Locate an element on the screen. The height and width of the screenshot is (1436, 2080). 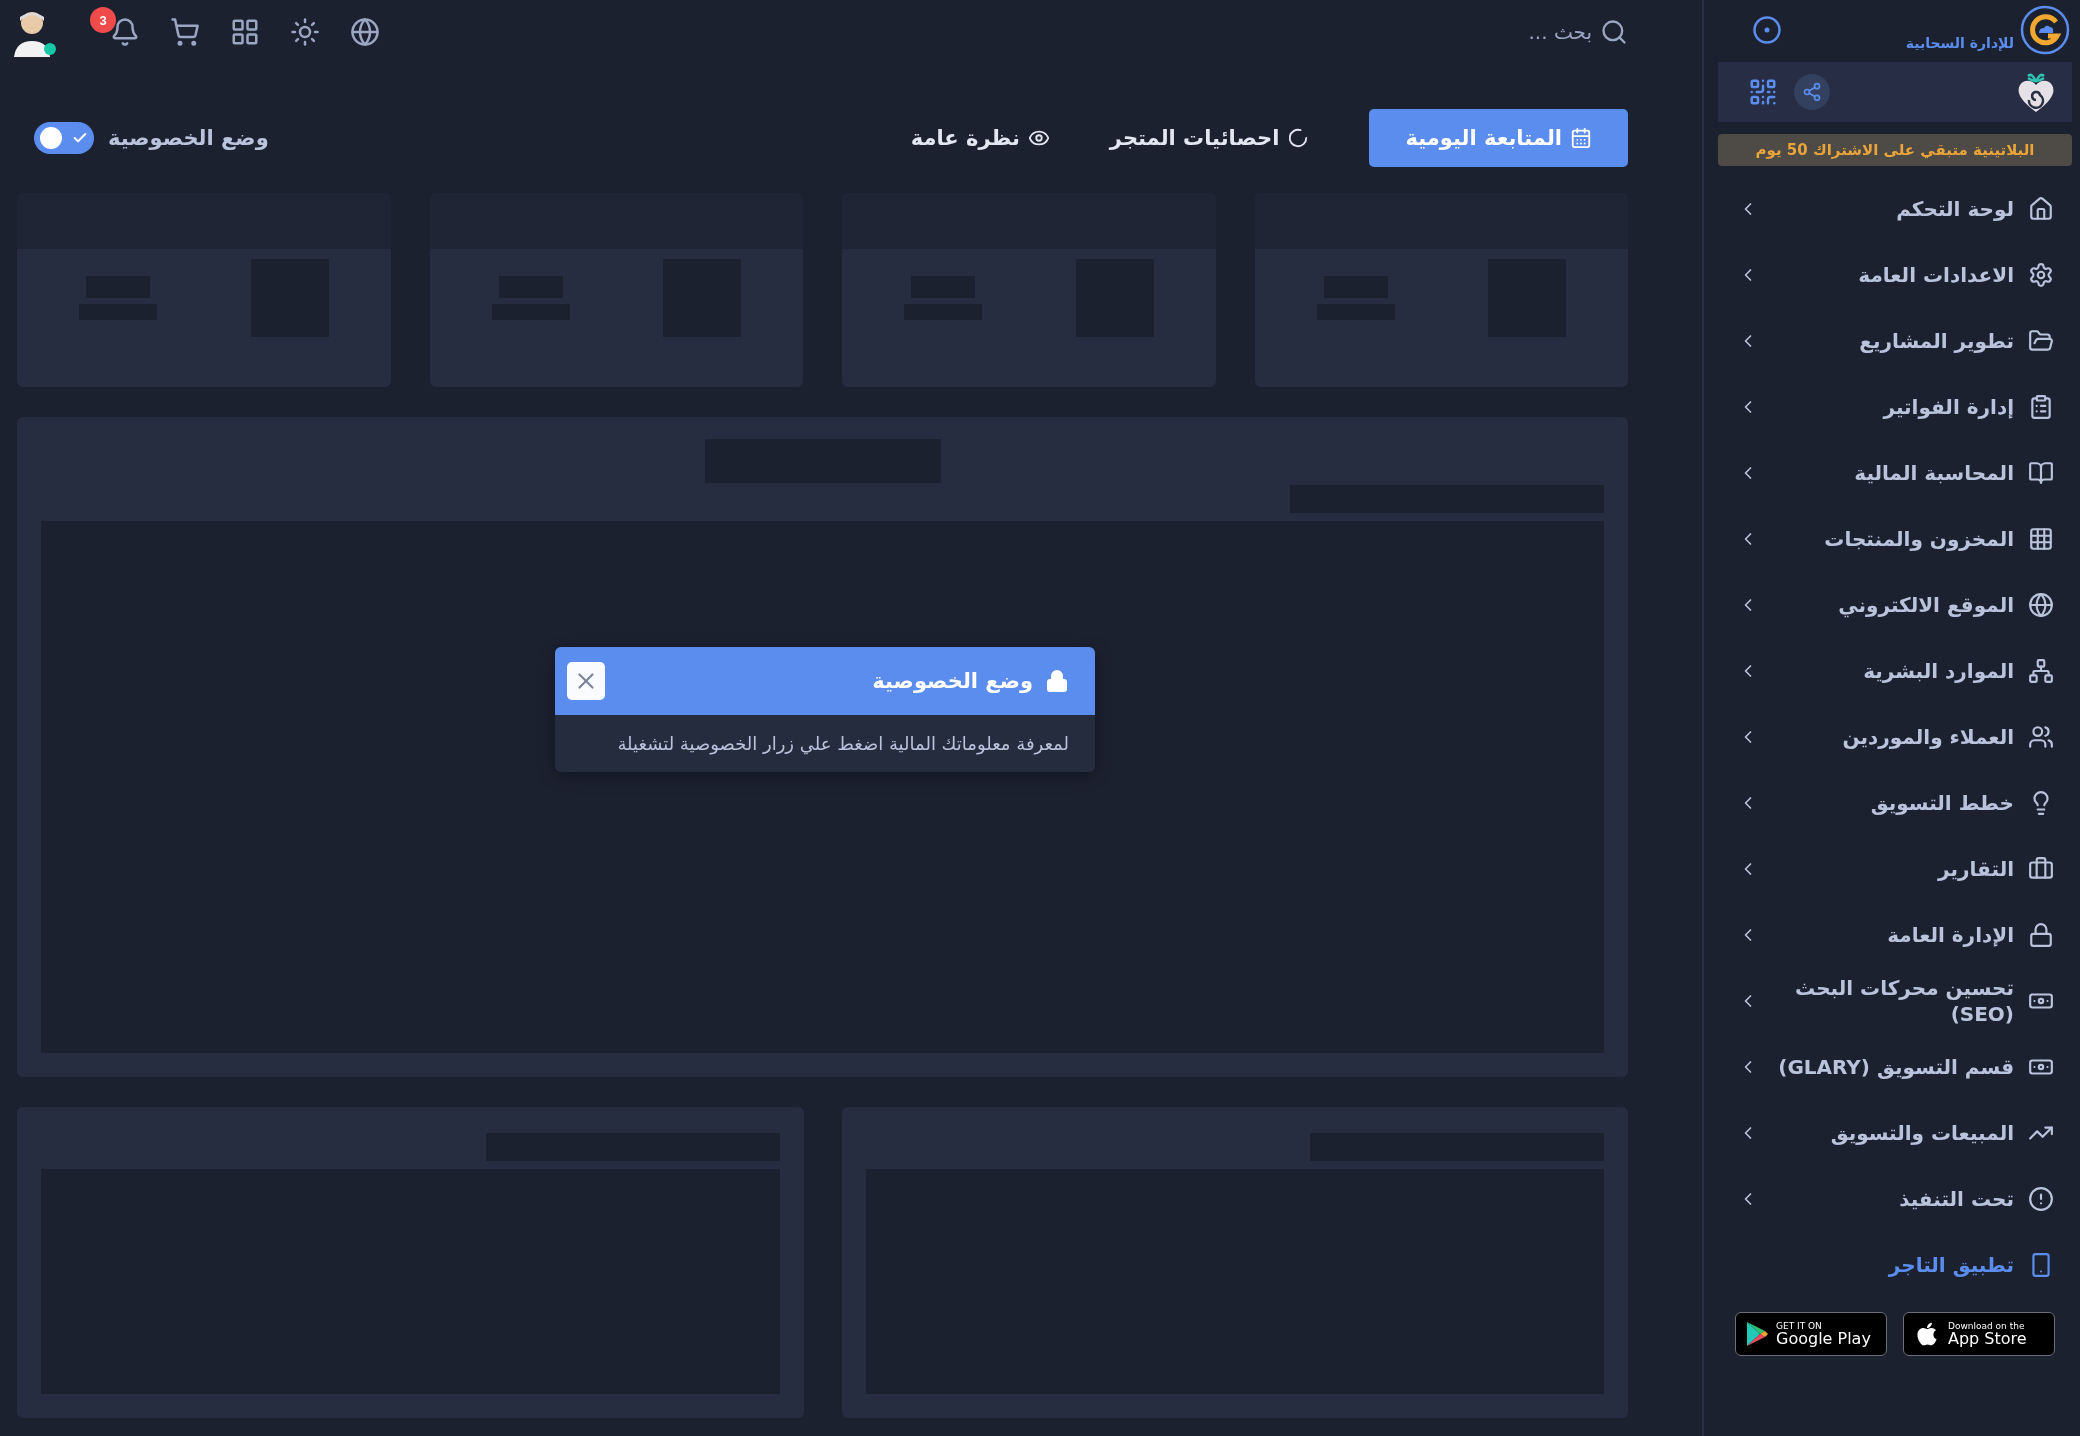
sidebar-item: المحاسبة المالية is located at coordinates (1895, 473).